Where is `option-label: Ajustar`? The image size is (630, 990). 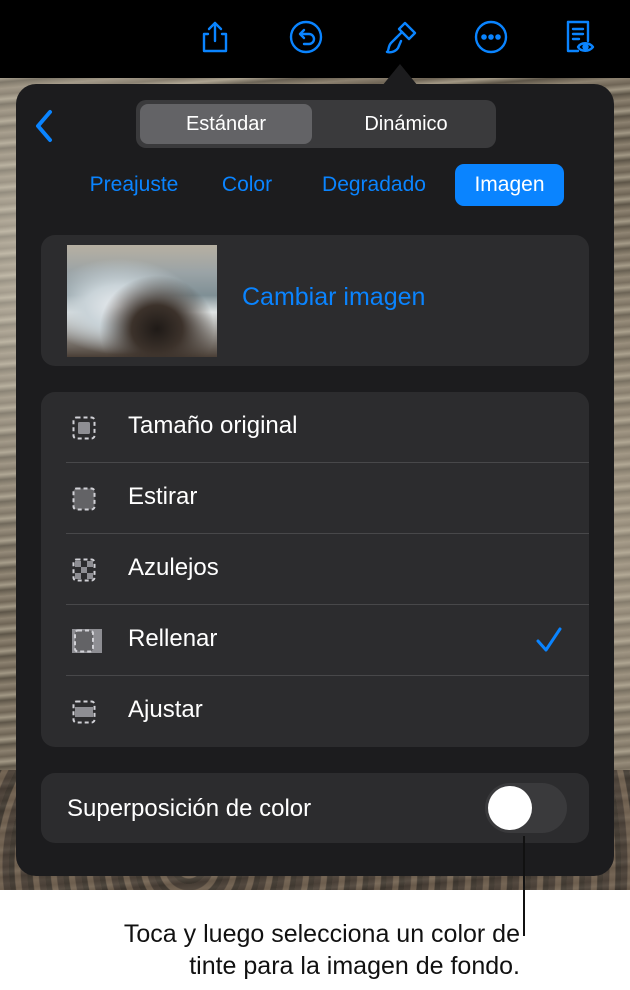 option-label: Ajustar is located at coordinates (165, 709).